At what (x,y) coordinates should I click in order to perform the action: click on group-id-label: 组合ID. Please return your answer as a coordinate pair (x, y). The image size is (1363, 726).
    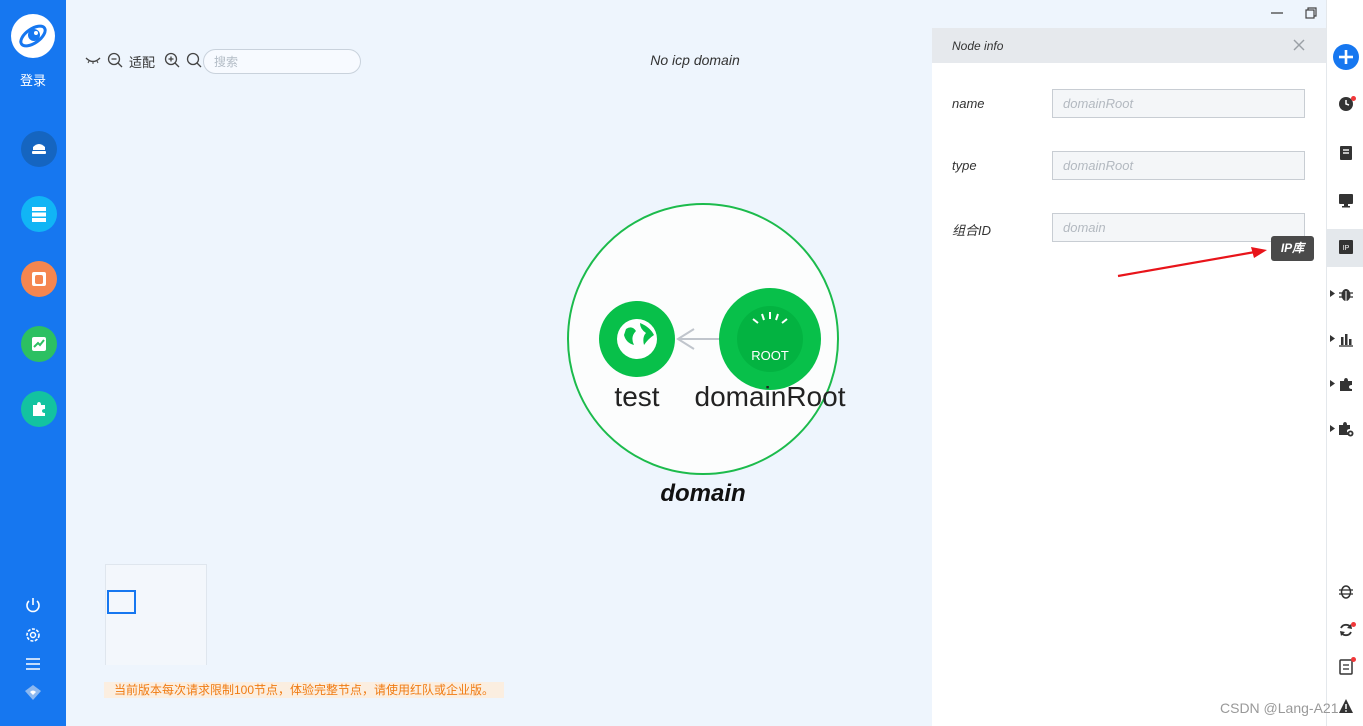
    Looking at the image, I should click on (972, 230).